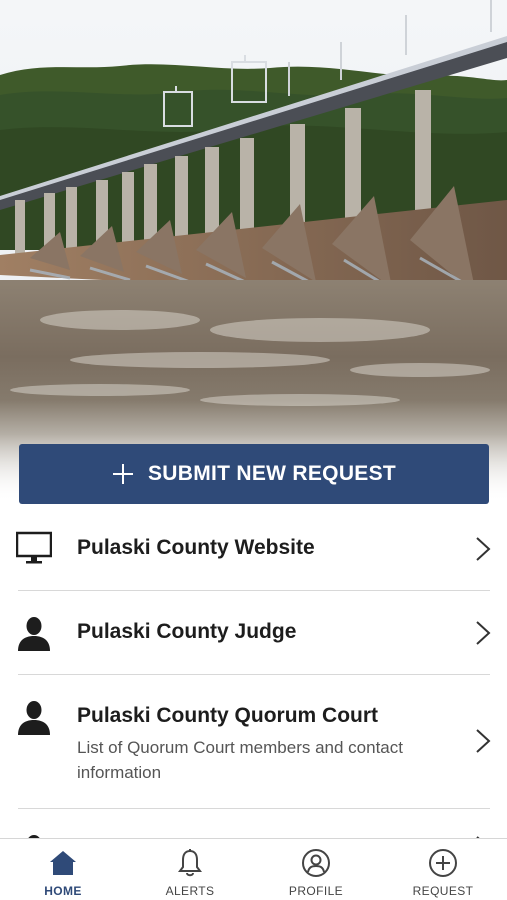  I want to click on list-item-website: Pulaski County Website, so click(253, 548).